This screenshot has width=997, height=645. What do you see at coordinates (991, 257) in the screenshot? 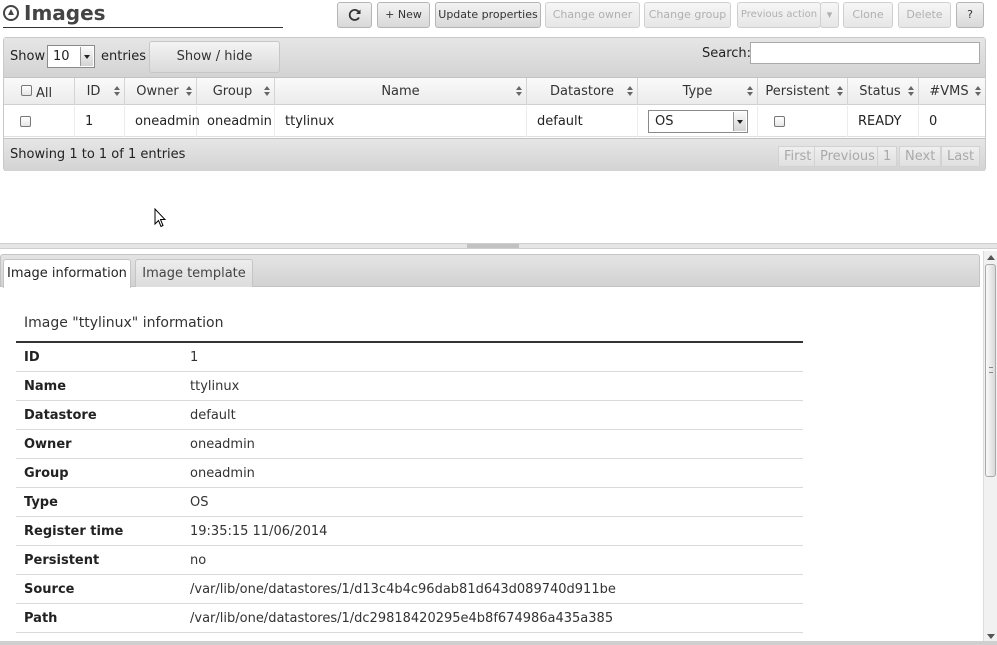
I see `scroll-up-icon` at bounding box center [991, 257].